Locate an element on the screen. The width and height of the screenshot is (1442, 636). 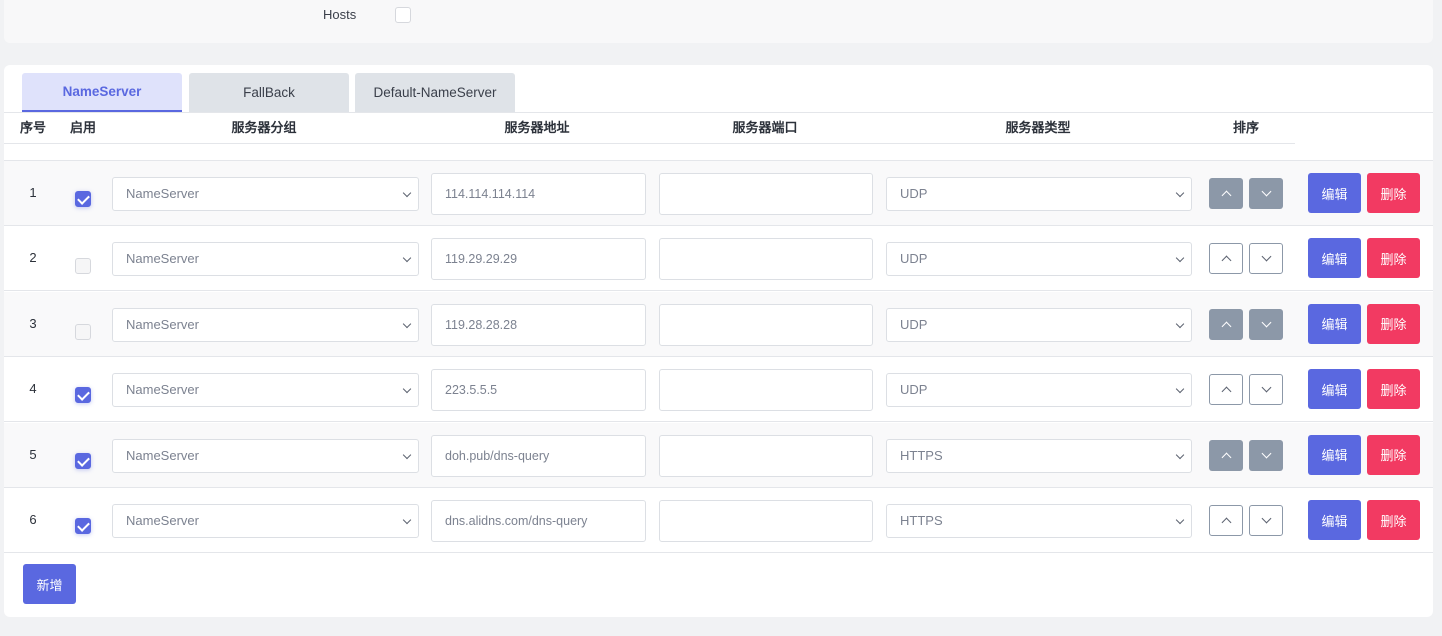
table-row: 5 NameServer doh.pub/dns-query HTTPS 编辑 删除 is located at coordinates (718, 455).